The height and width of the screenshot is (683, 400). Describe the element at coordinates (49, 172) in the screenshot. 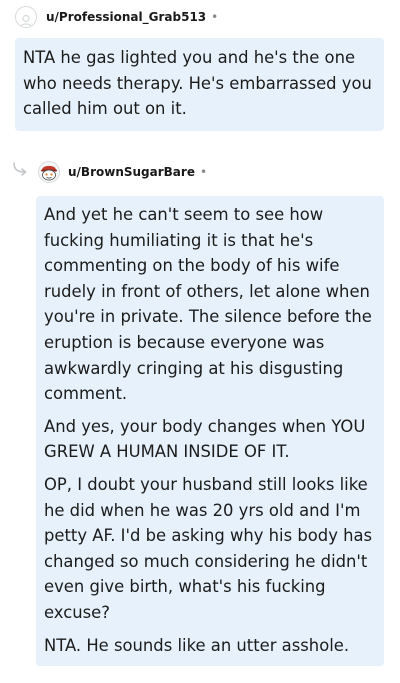

I see `snoo-avatar-icon` at that location.